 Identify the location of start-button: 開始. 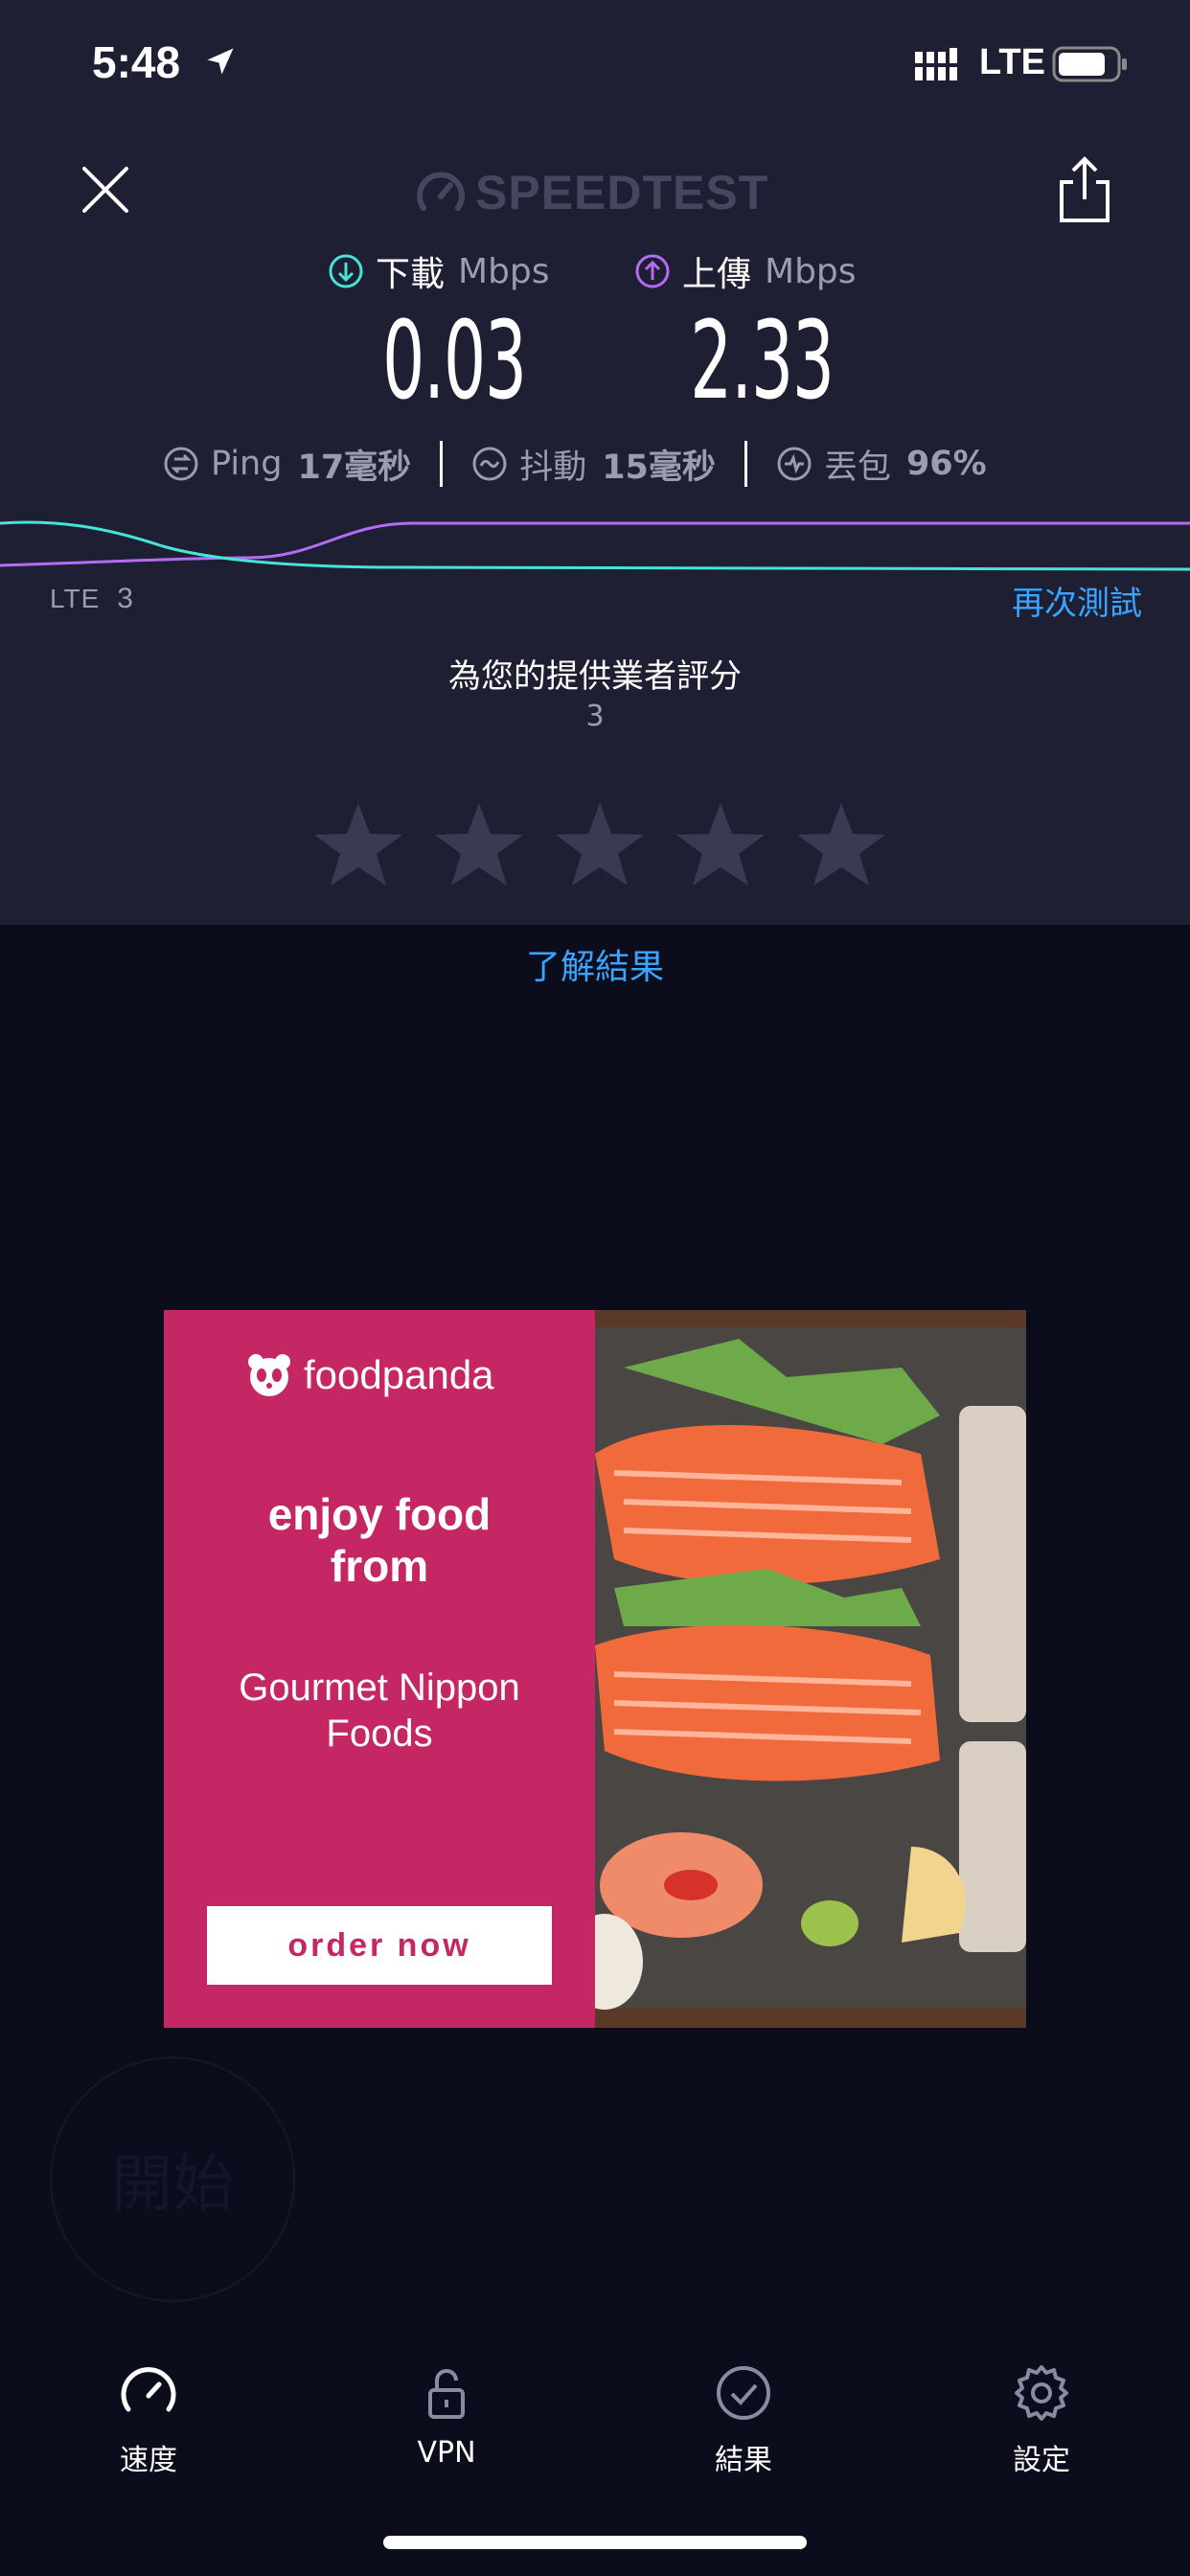
(172, 2179).